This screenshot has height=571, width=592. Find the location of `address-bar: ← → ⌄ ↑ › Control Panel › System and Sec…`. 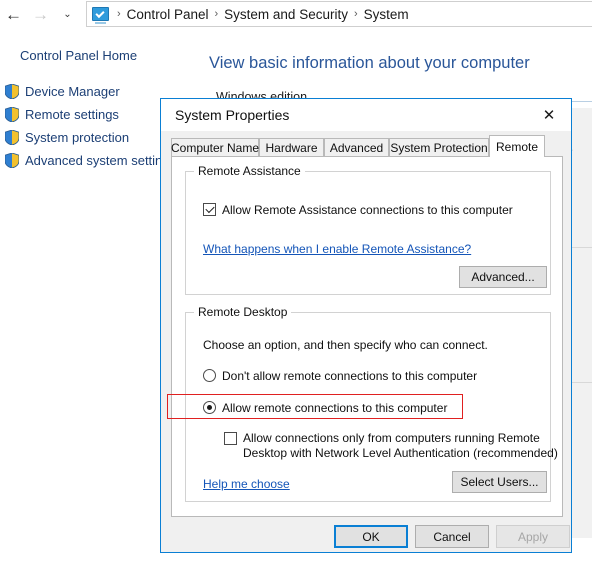

address-bar: ← → ⌄ ↑ › Control Panel › System and Sec… is located at coordinates (296, 14).